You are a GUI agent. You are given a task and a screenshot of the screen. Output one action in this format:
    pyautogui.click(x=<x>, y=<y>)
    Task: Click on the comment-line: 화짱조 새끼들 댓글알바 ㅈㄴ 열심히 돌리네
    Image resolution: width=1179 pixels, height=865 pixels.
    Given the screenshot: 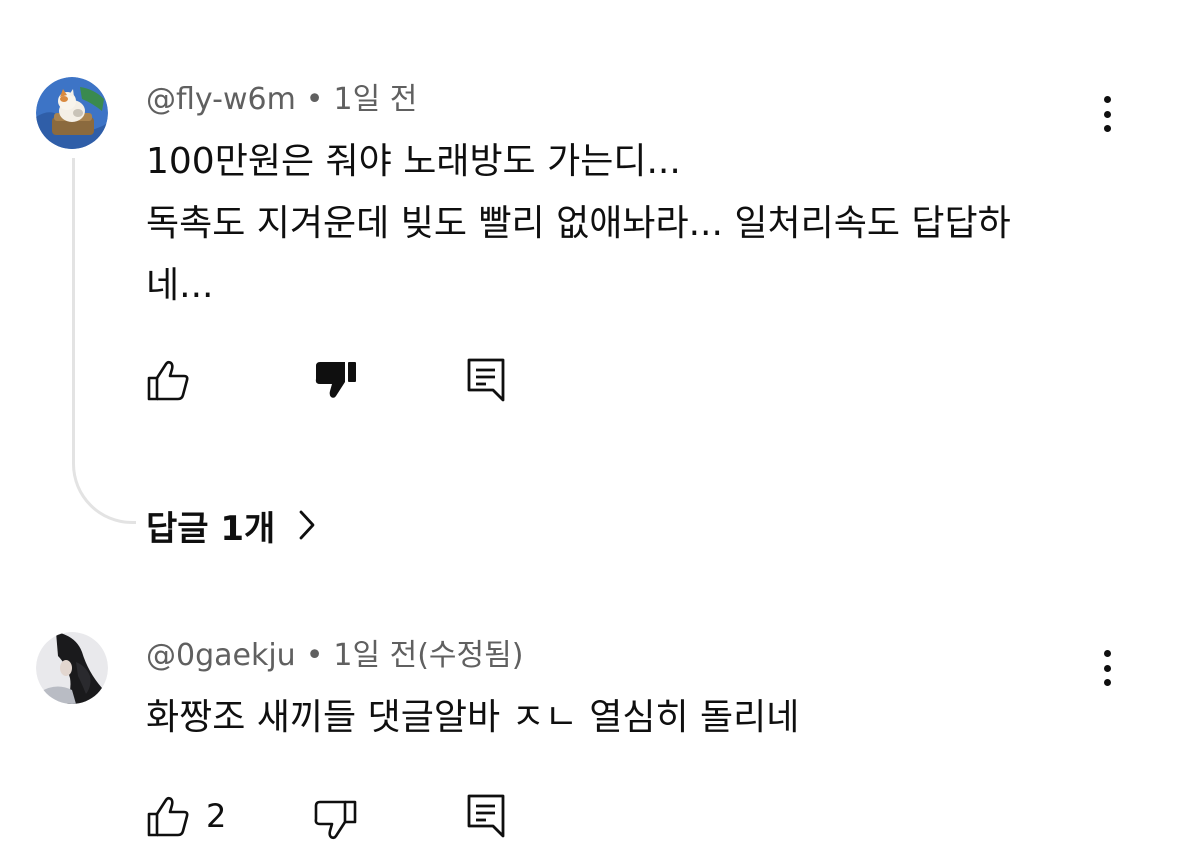 What is the action you would take?
    pyautogui.click(x=473, y=717)
    